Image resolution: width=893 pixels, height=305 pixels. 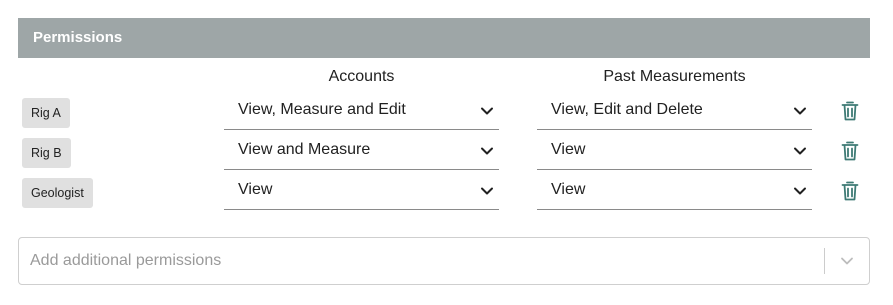 I want to click on column-header-accounts: Accounts, so click(x=361, y=76).